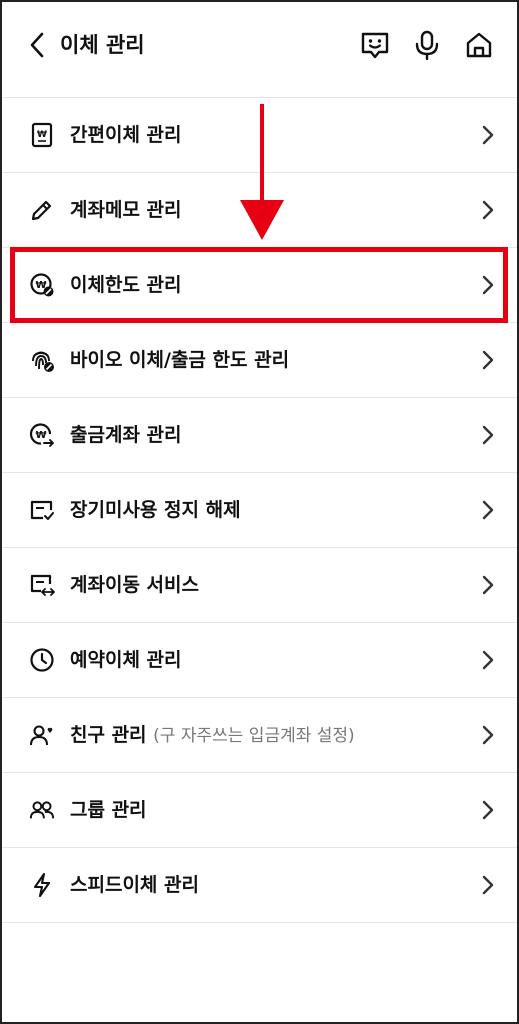 The width and height of the screenshot is (519, 1024). What do you see at coordinates (126, 210) in the screenshot?
I see `menu-item-label: 계좌메모 관리` at bounding box center [126, 210].